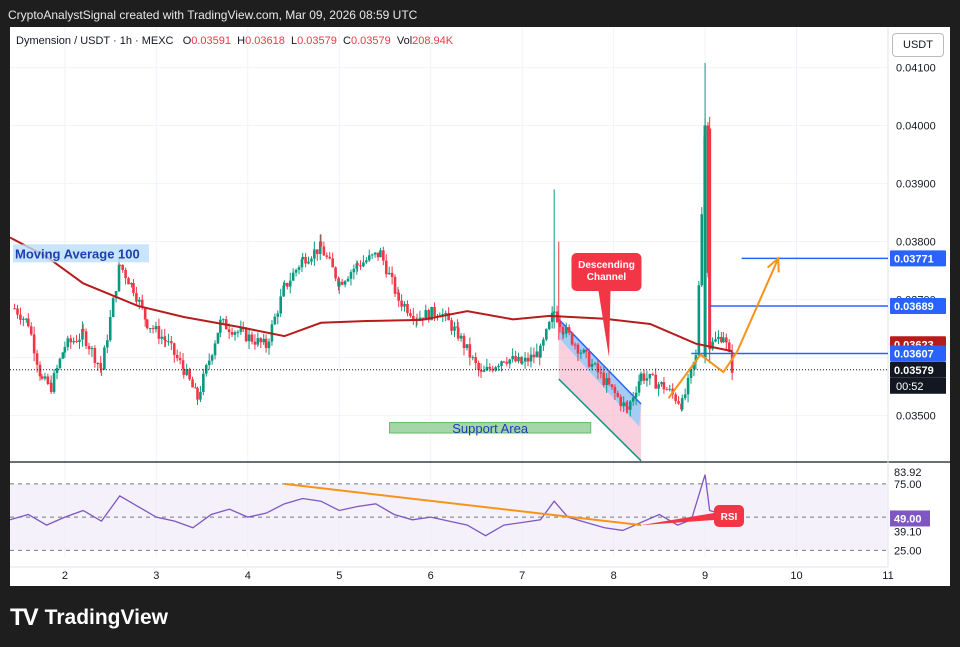  What do you see at coordinates (490, 428) in the screenshot?
I see `support-label: Support Area` at bounding box center [490, 428].